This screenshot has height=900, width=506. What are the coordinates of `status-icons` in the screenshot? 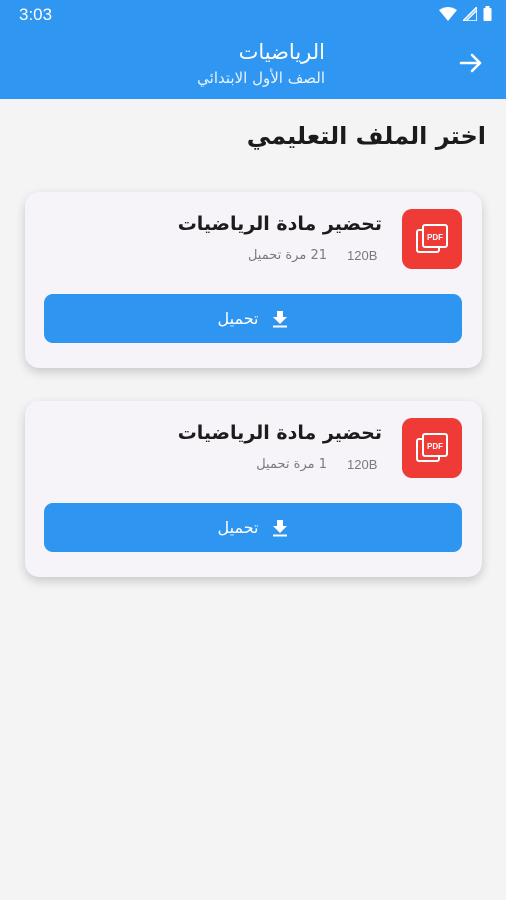 It's located at (465, 13).